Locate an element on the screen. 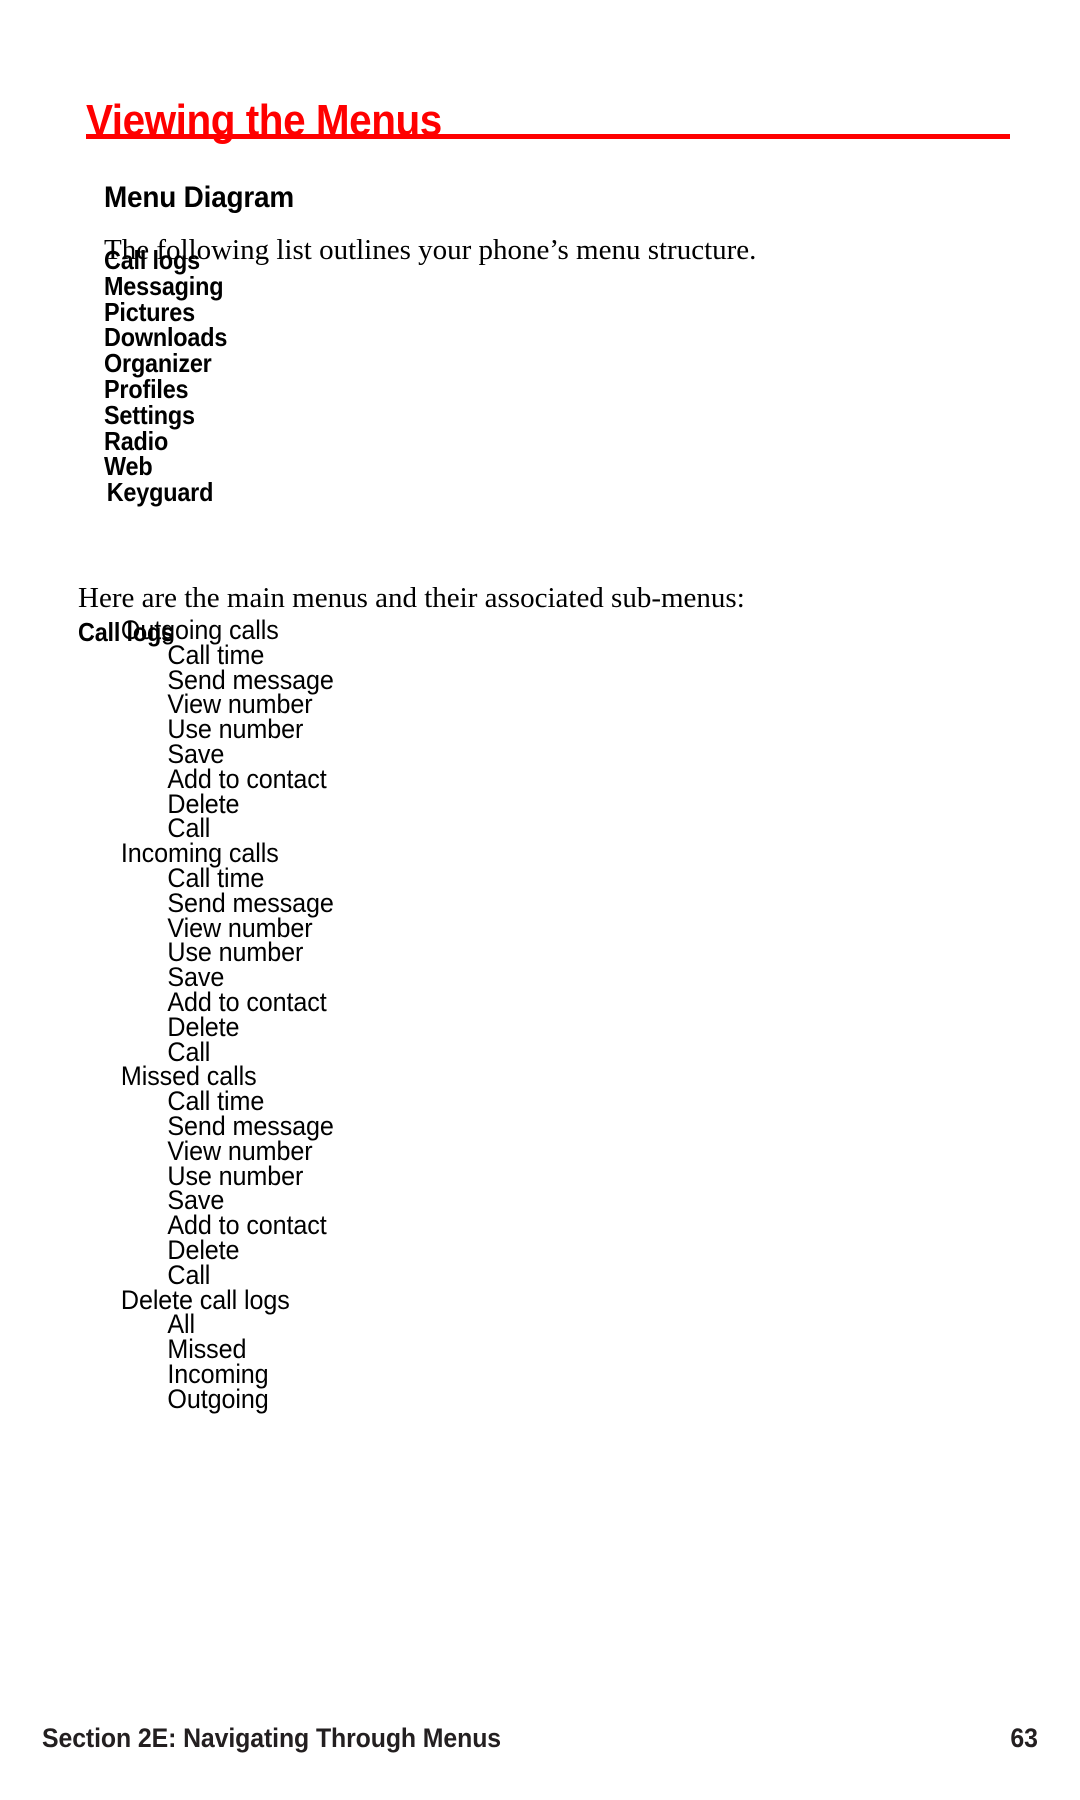  page-footer: Section 2E: Navigating Through Menus 63 is located at coordinates (540, 1738).